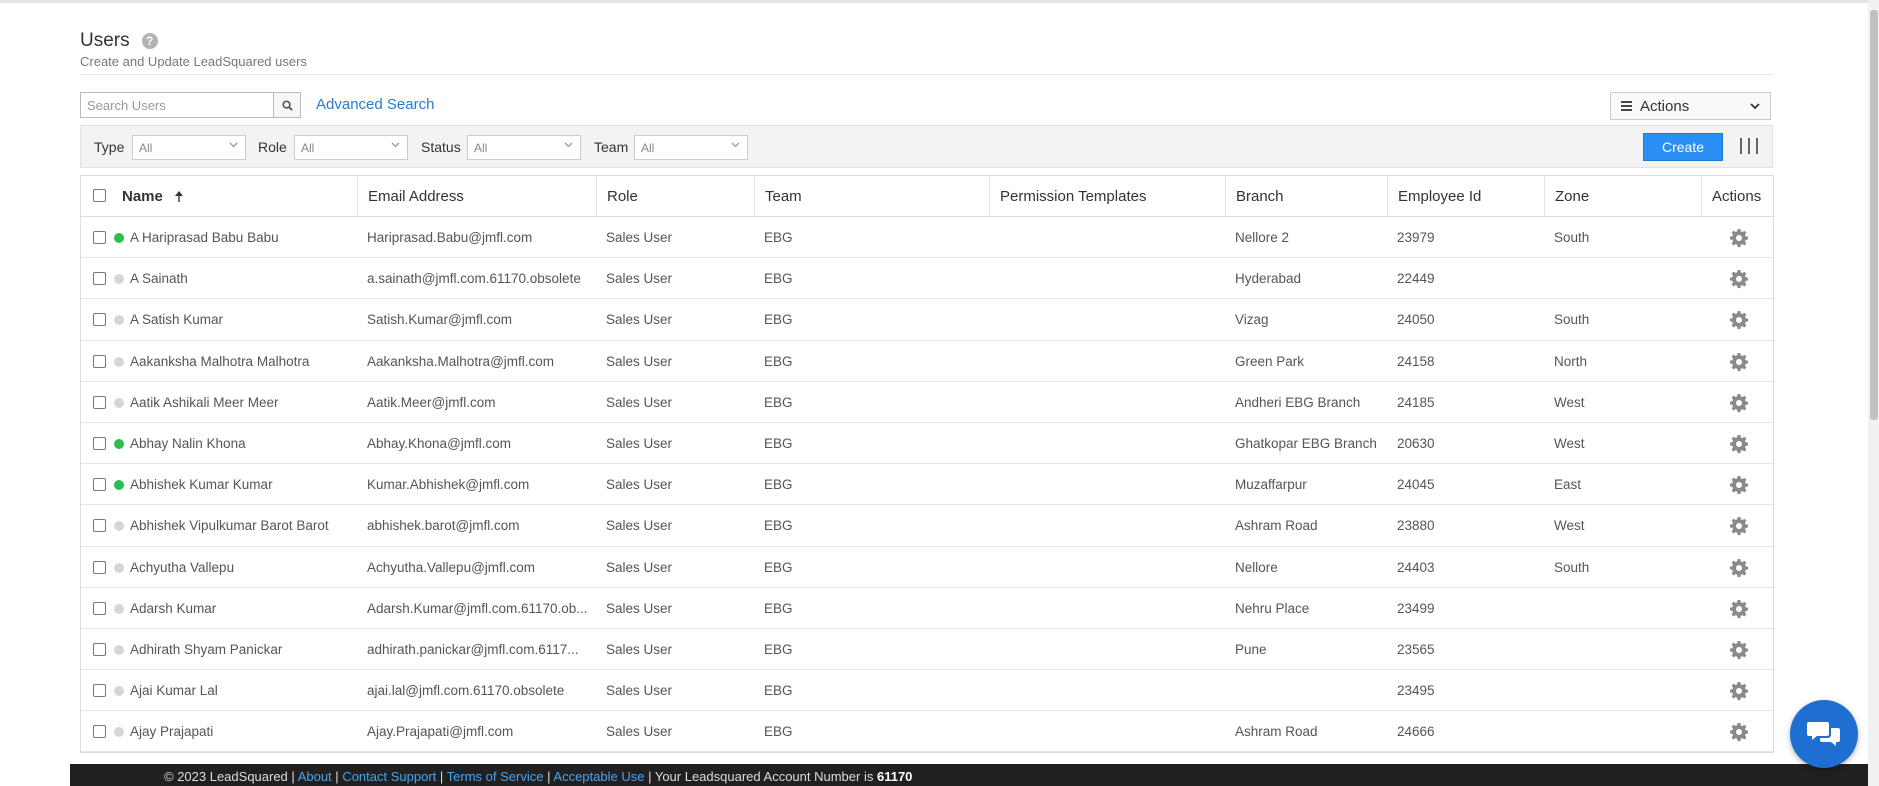 This screenshot has width=1879, height=786. Describe the element at coordinates (1271, 485) in the screenshot. I see `cell-branch: Muzaffarpur` at that location.